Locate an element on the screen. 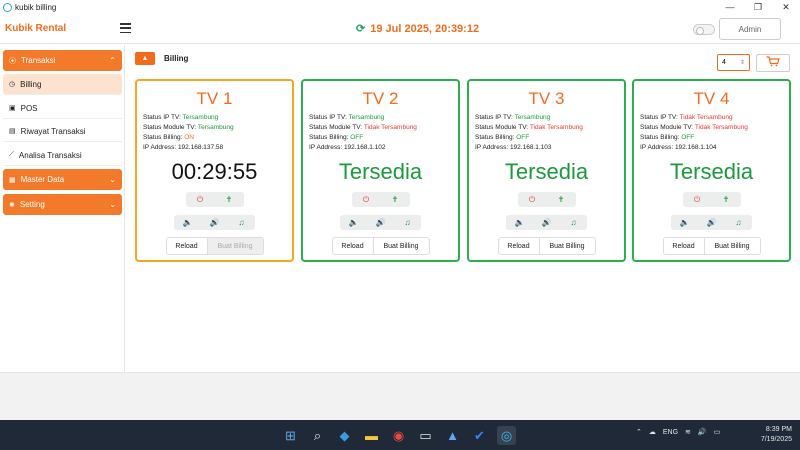 This screenshot has height=450, width=800. cloud-icon: ☁ is located at coordinates (652, 432).